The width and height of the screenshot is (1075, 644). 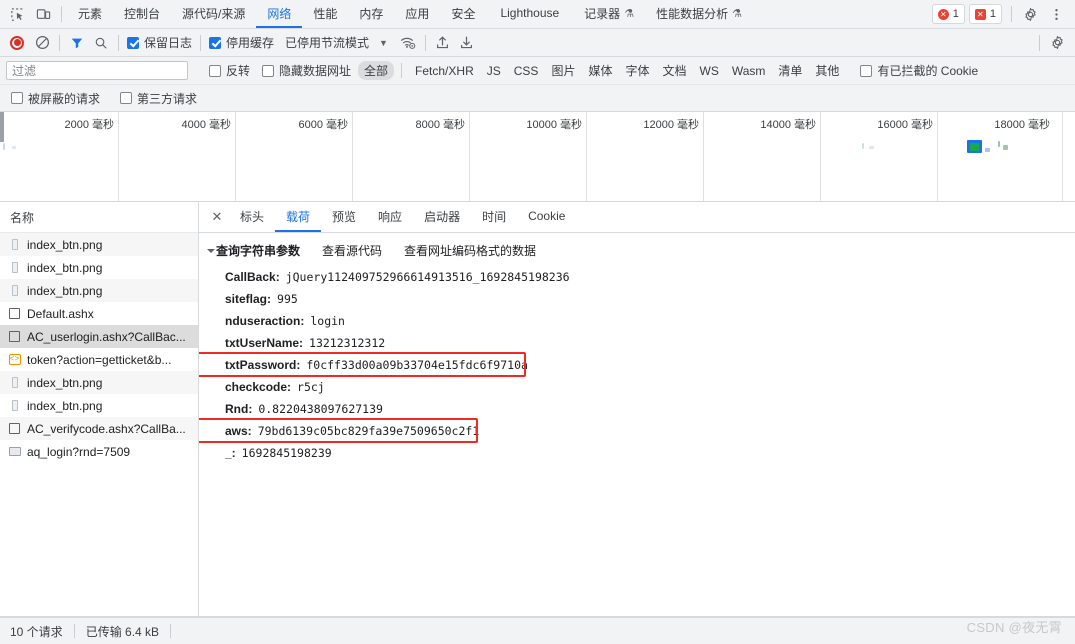 I want to click on hide-data-urls-checkbox: 隐藏数据网址, so click(x=306, y=70).